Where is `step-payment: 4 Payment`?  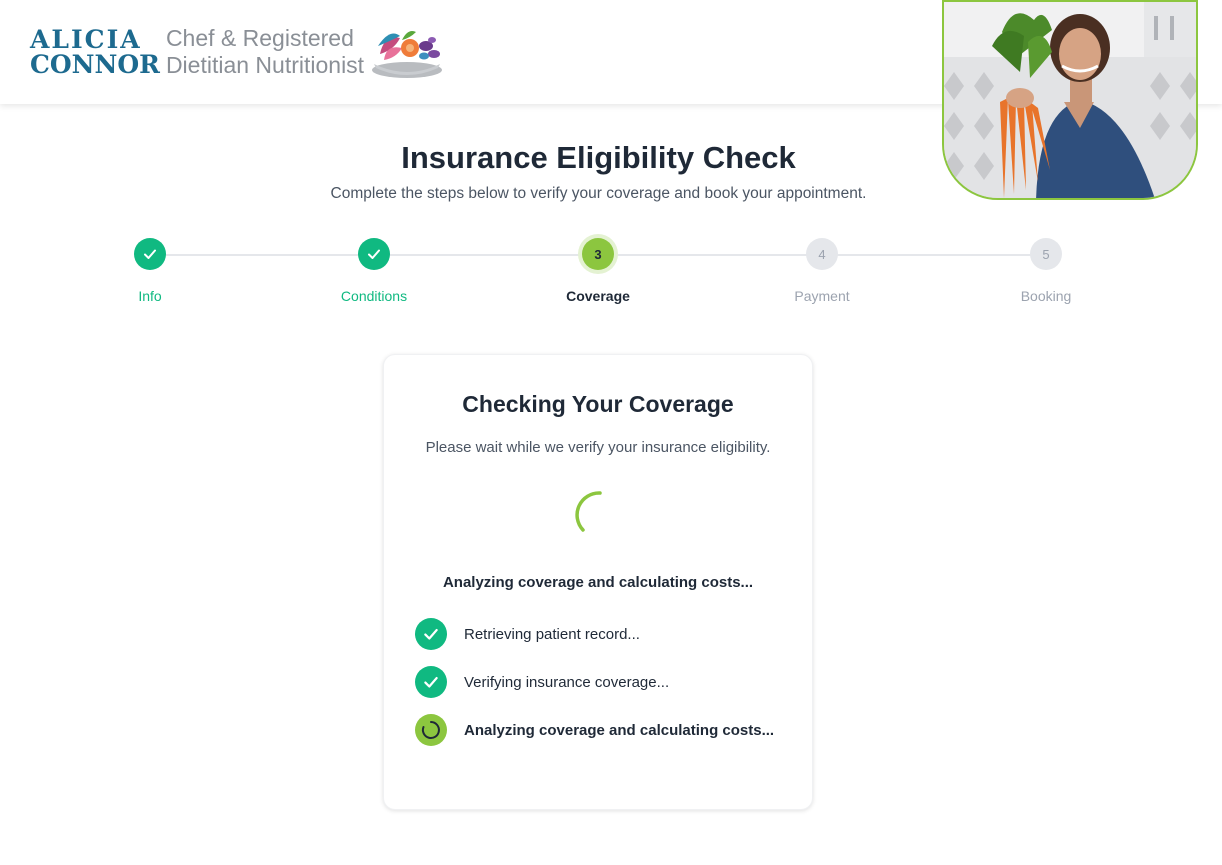 step-payment: 4 Payment is located at coordinates (822, 270).